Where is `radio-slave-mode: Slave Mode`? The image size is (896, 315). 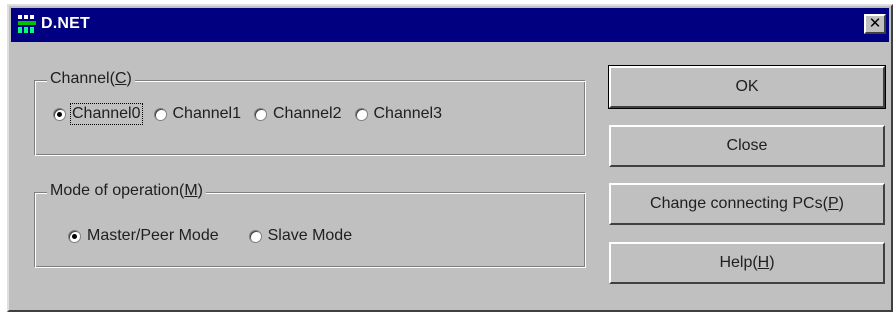 radio-slave-mode: Slave Mode is located at coordinates (300, 236).